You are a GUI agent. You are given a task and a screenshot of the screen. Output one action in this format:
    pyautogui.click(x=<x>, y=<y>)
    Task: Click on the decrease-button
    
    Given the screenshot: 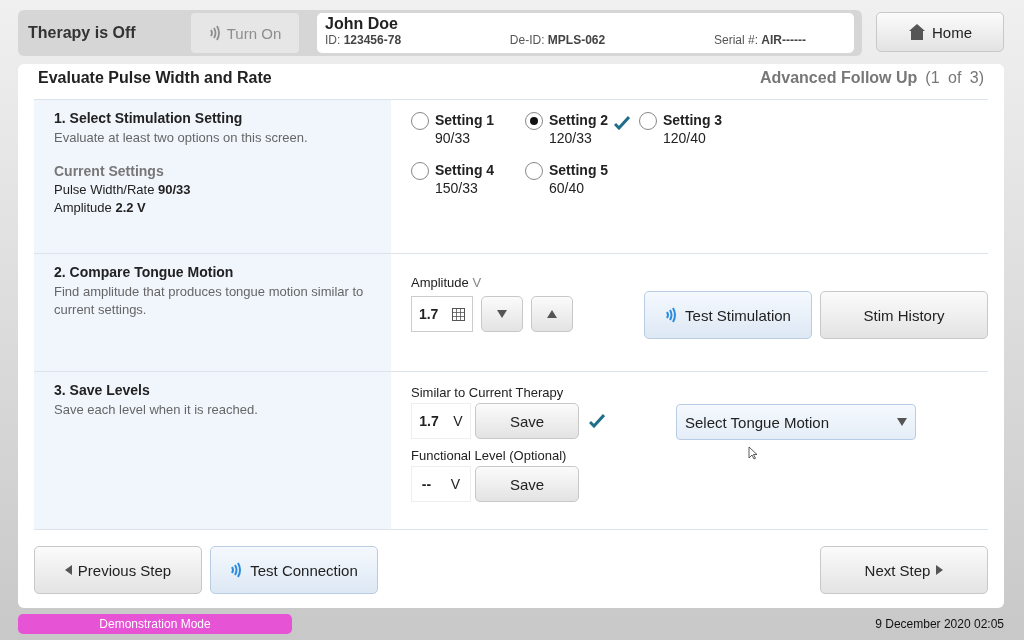 What is the action you would take?
    pyautogui.click(x=502, y=314)
    